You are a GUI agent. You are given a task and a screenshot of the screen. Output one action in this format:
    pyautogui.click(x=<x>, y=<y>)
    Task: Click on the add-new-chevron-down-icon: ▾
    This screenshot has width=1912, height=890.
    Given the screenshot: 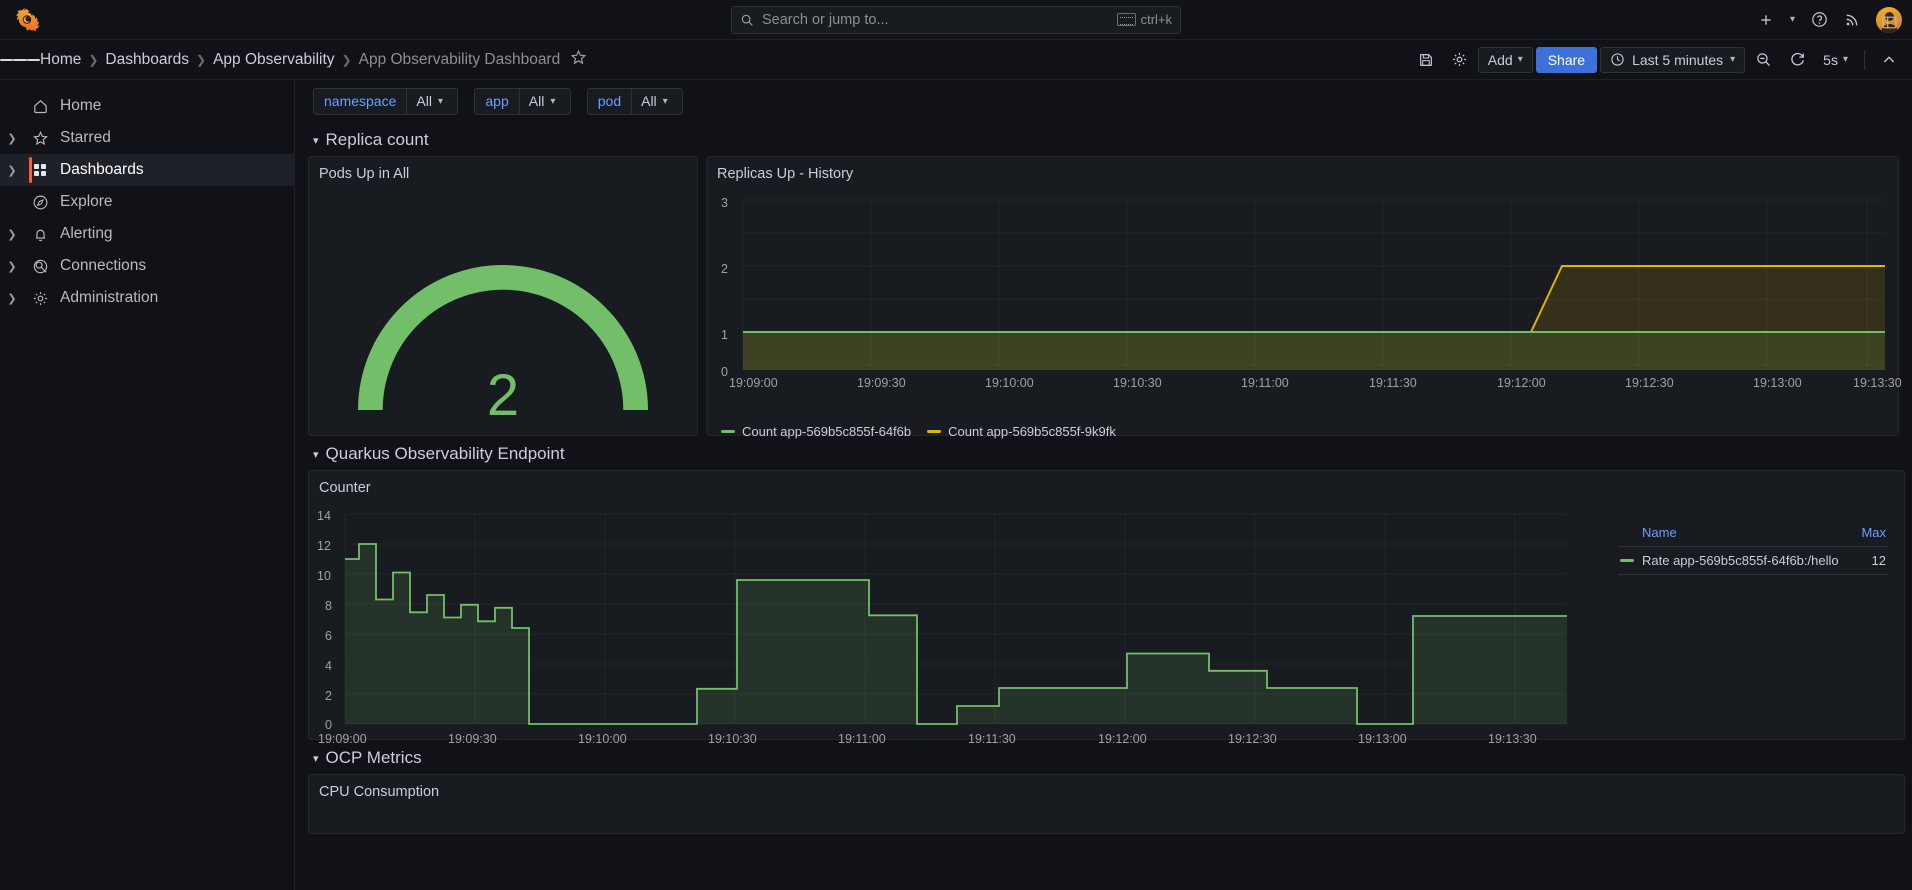 What is the action you would take?
    pyautogui.click(x=1792, y=19)
    